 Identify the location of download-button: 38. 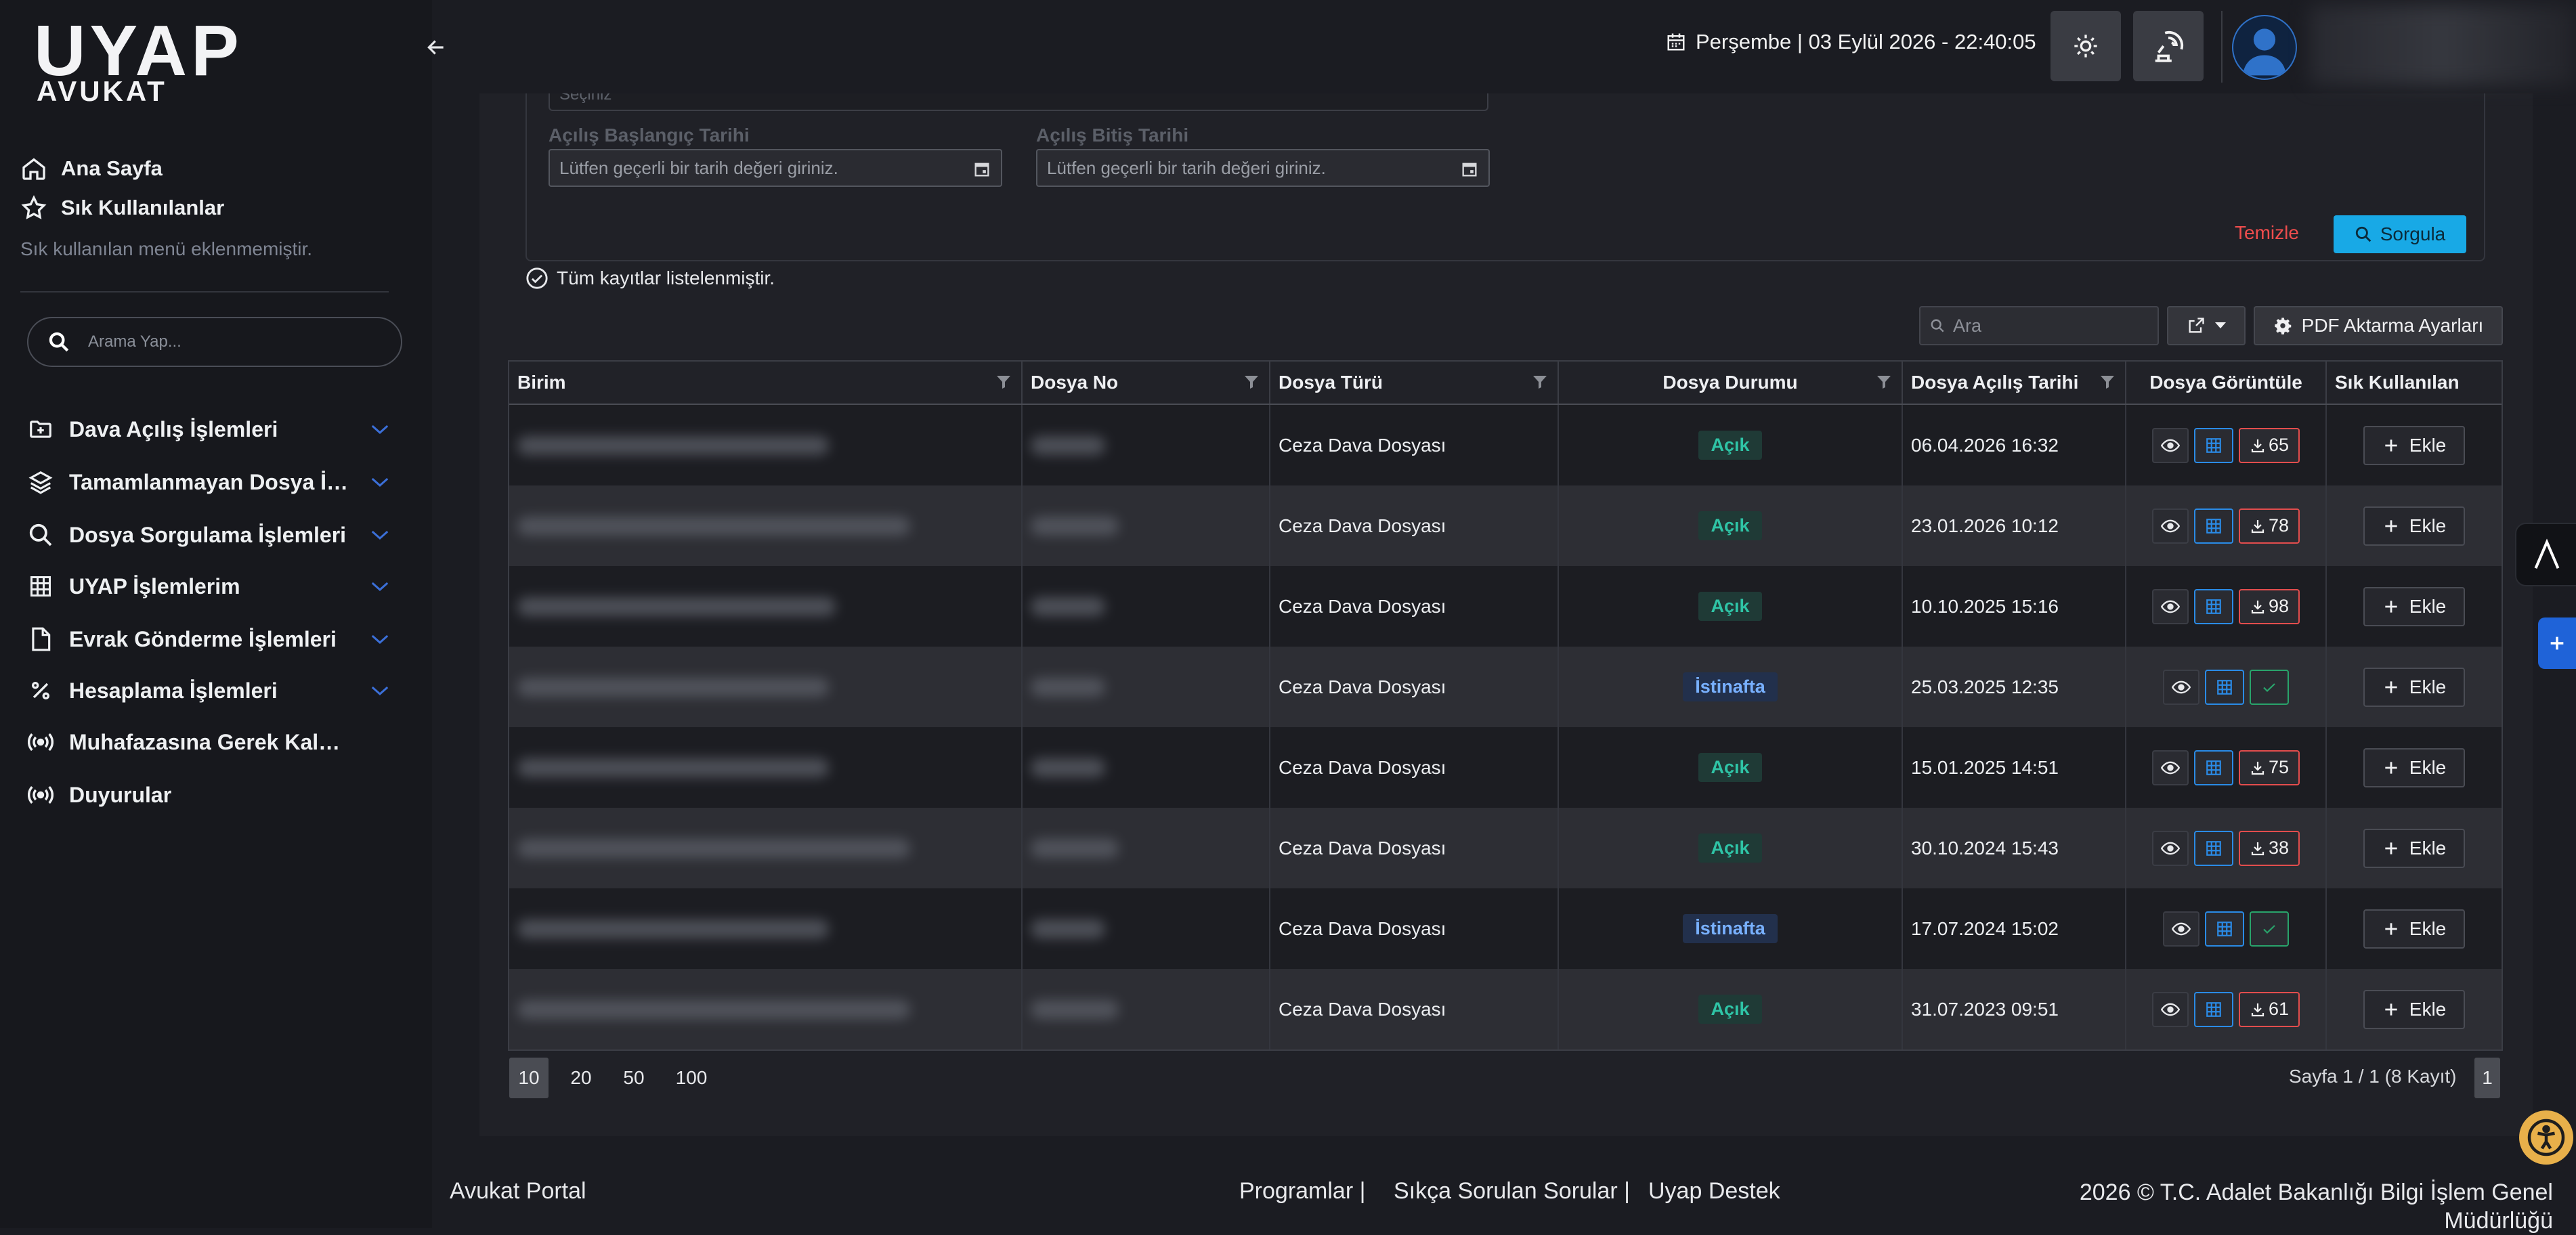
(2269, 848).